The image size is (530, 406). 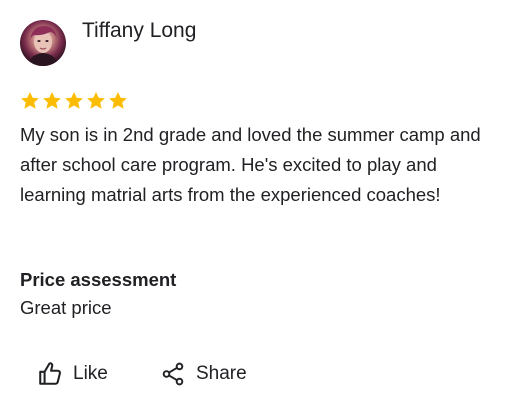 I want to click on like-button: Like, so click(x=72, y=374).